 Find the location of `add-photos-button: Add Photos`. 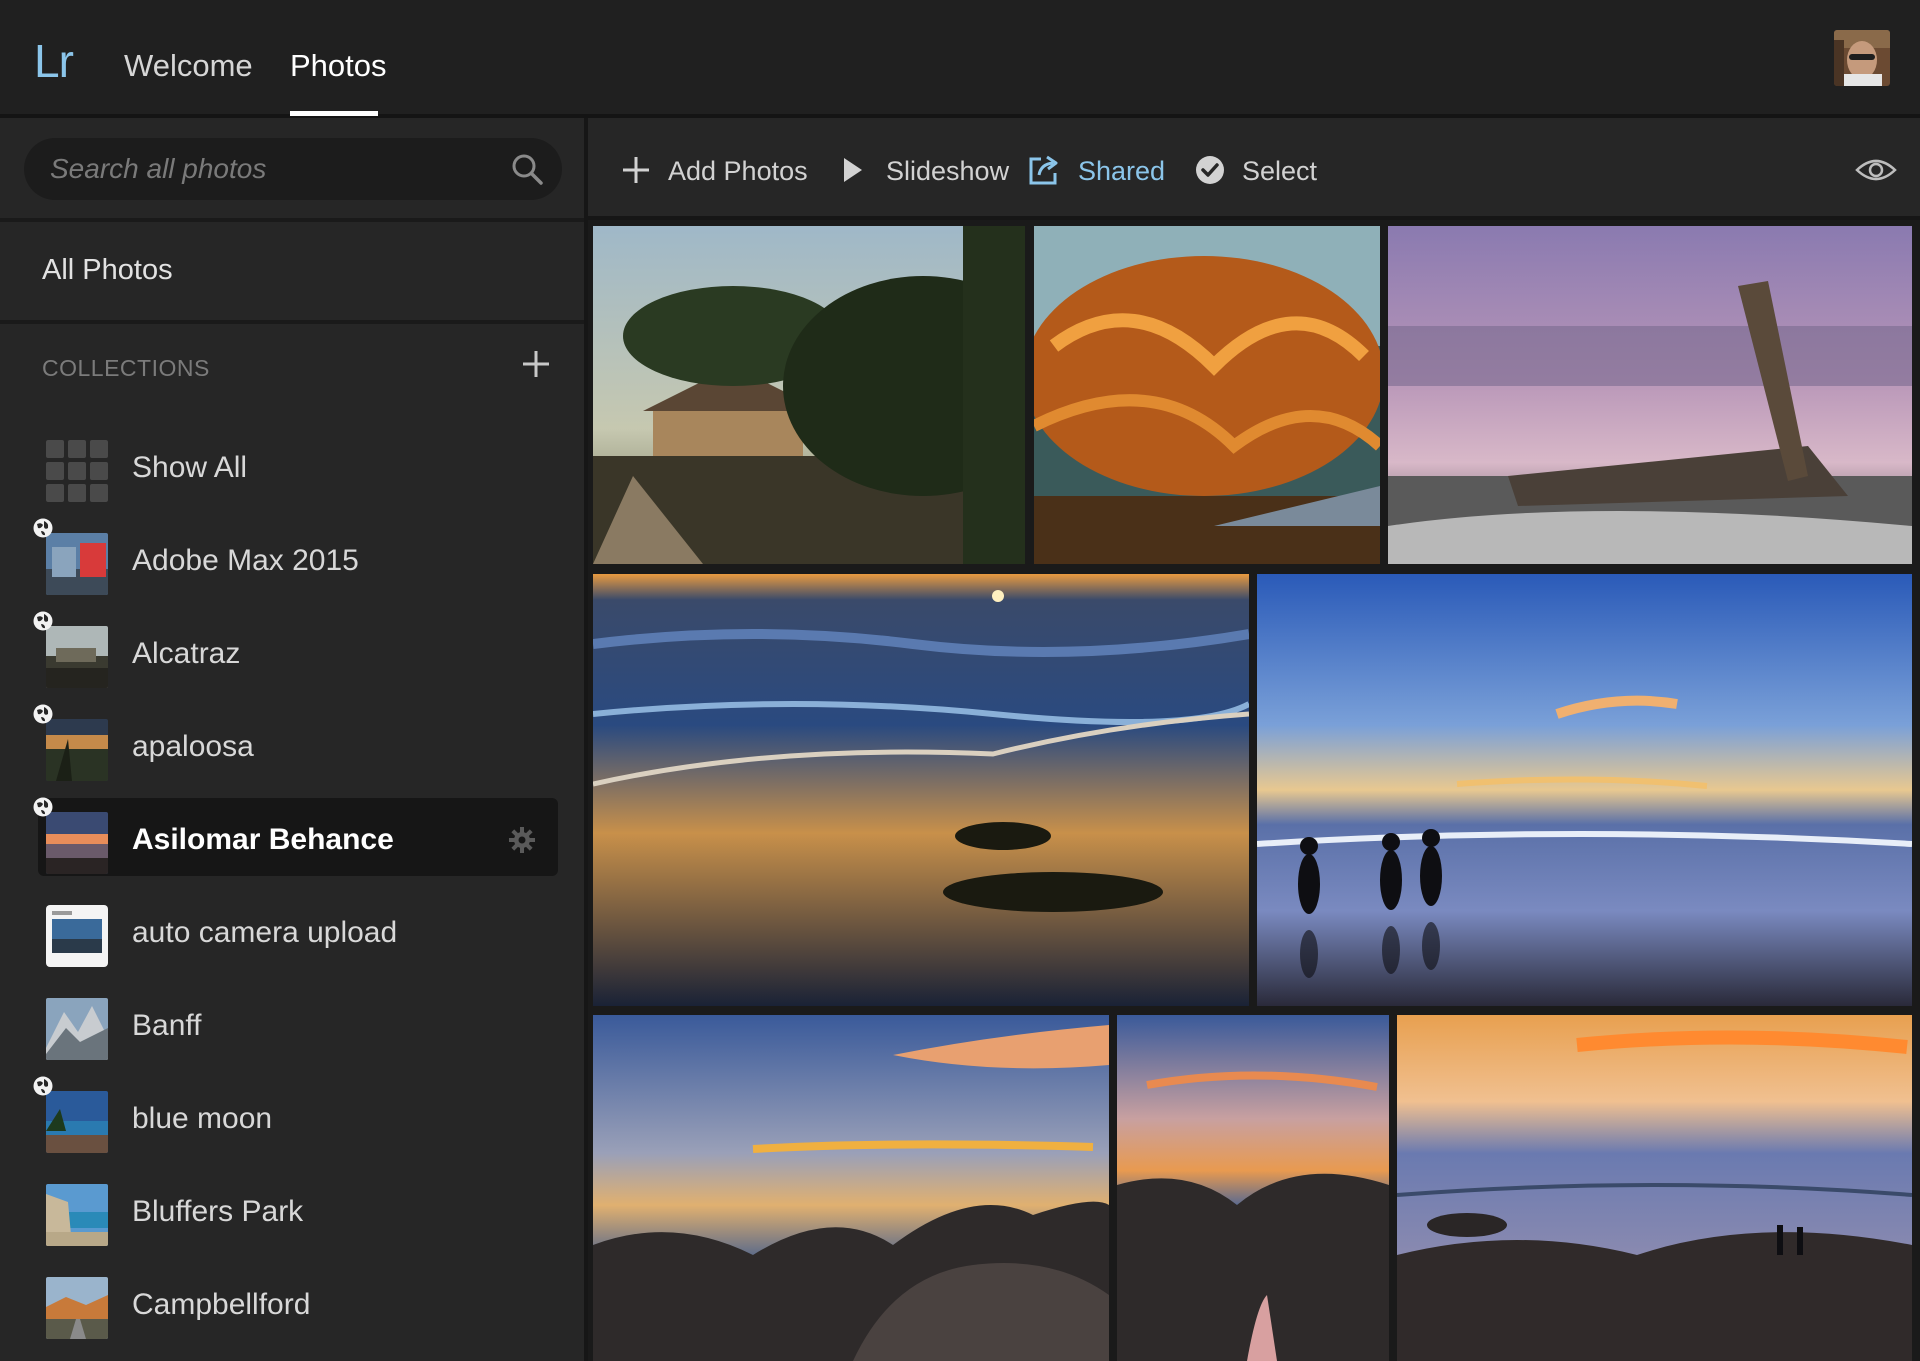

add-photos-button: Add Photos is located at coordinates (718, 172).